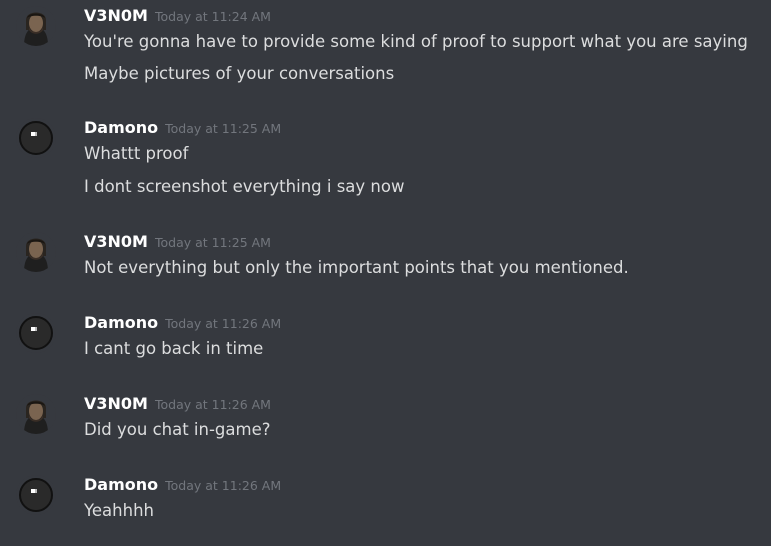  What do you see at coordinates (244, 186) in the screenshot?
I see `message-text: I dont screenshot everything i say now` at bounding box center [244, 186].